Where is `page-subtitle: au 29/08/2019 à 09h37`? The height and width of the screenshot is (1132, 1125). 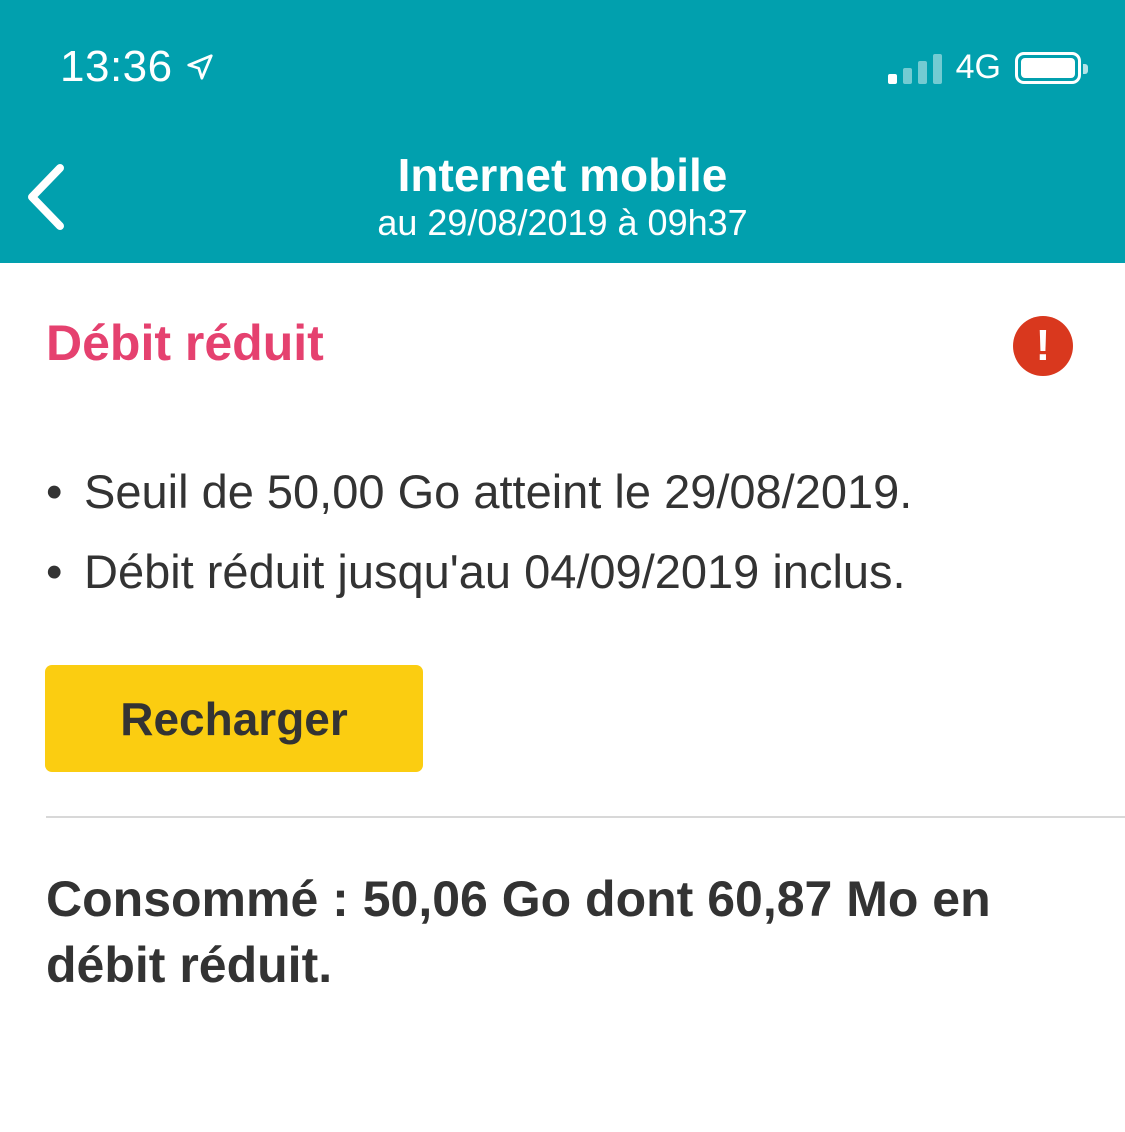 page-subtitle: au 29/08/2019 à 09h37 is located at coordinates (562, 222).